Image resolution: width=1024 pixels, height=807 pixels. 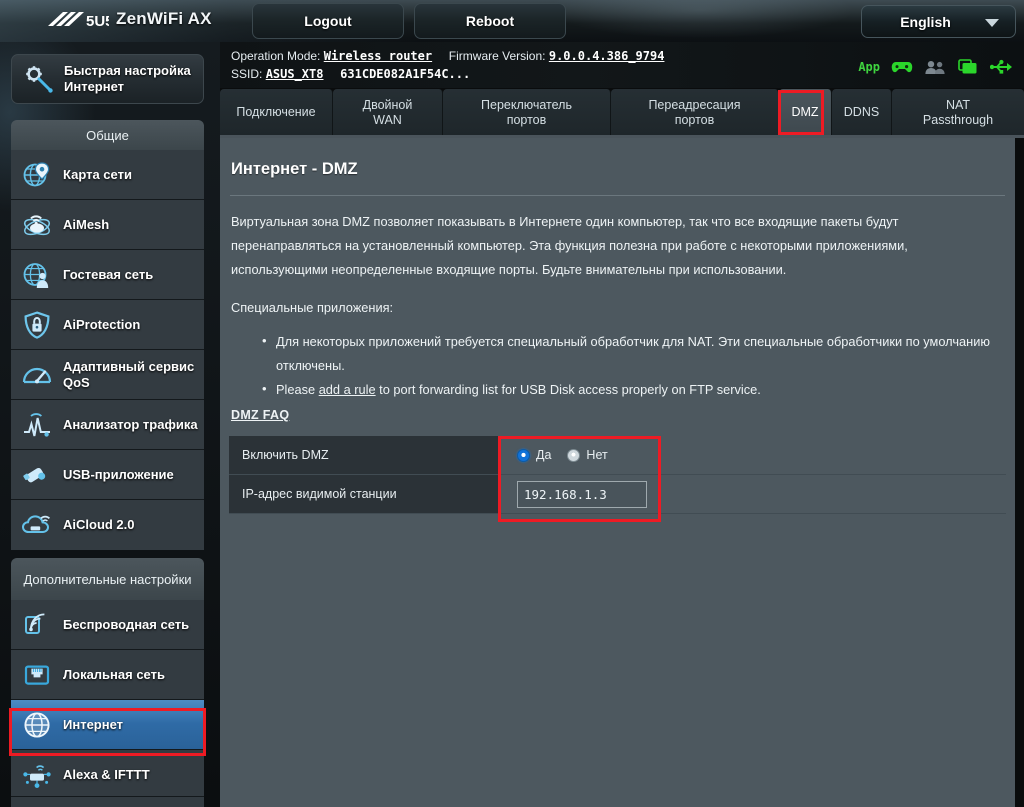 What do you see at coordinates (86, 224) in the screenshot?
I see `sidebar-item-label: AiMesh` at bounding box center [86, 224].